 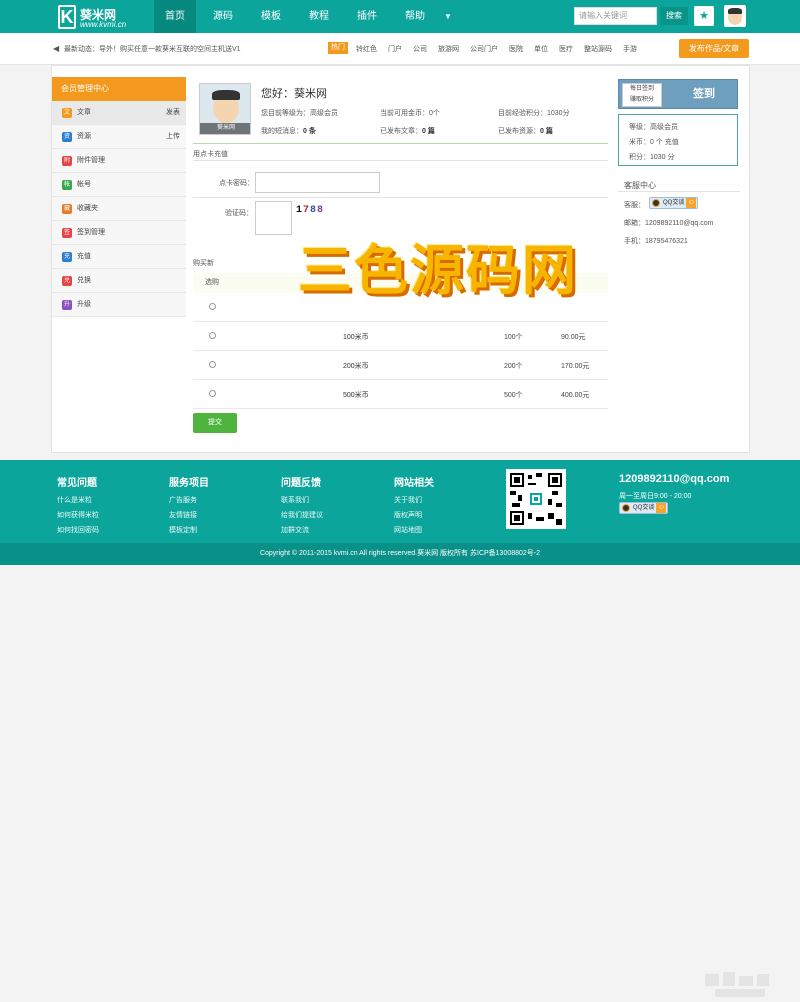 What do you see at coordinates (317, 182) in the screenshot?
I see `card-password-input` at bounding box center [317, 182].